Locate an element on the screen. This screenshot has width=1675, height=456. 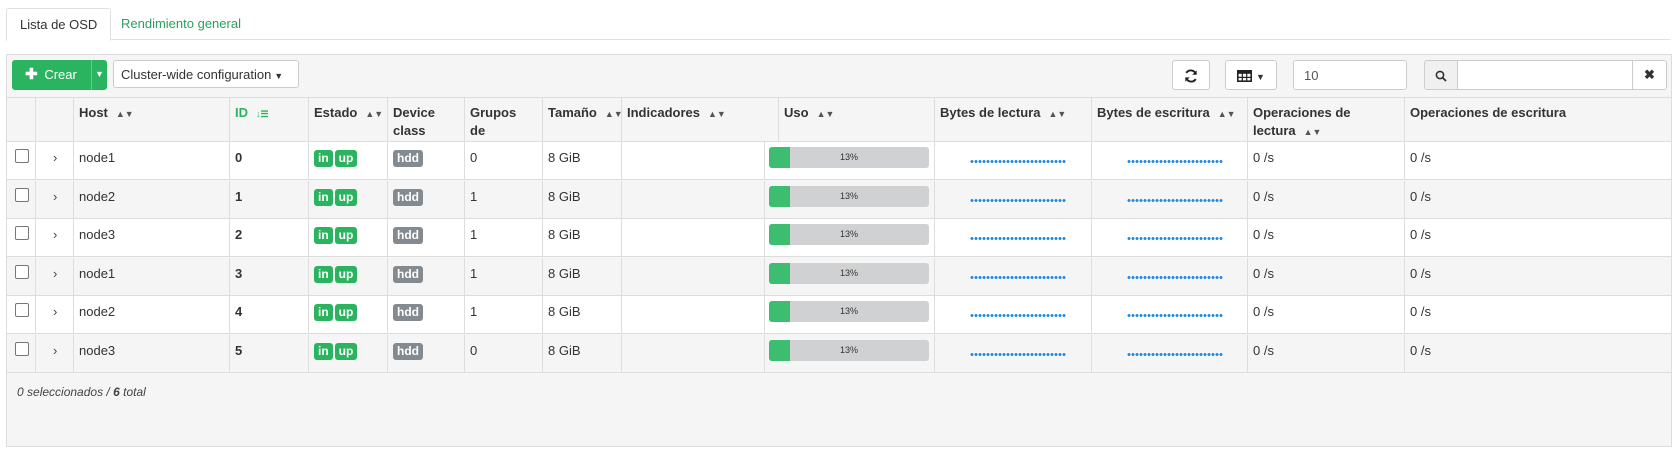
write-bytes-sparkline is located at coordinates (1175, 354).